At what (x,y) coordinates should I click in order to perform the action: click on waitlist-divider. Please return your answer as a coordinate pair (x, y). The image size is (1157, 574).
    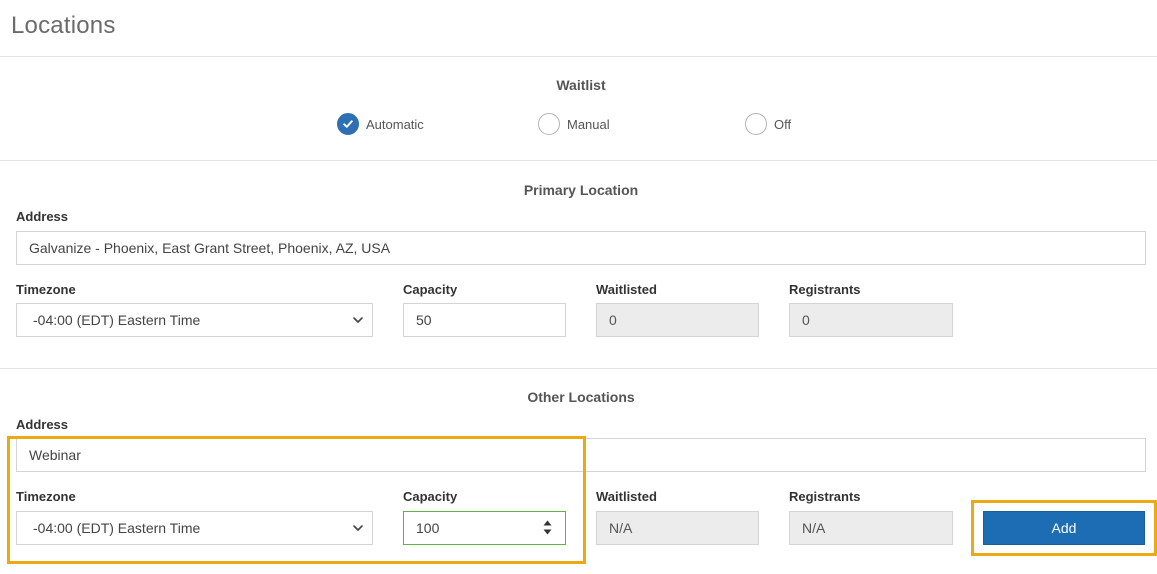
    Looking at the image, I should click on (578, 160).